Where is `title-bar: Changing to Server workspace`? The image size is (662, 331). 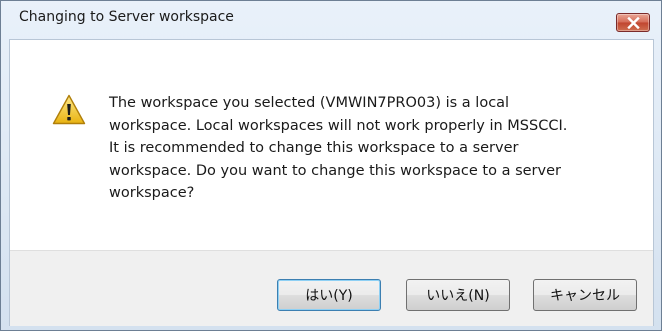
title-bar: Changing to Server workspace is located at coordinates (331, 18).